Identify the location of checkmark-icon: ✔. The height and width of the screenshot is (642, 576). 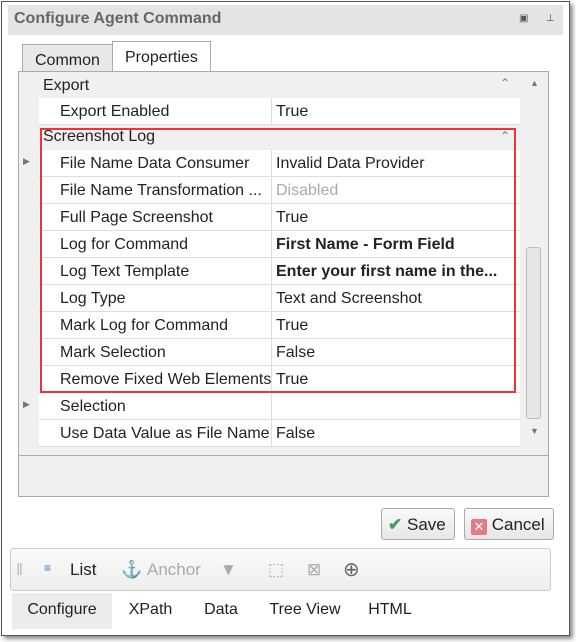
(395, 524).